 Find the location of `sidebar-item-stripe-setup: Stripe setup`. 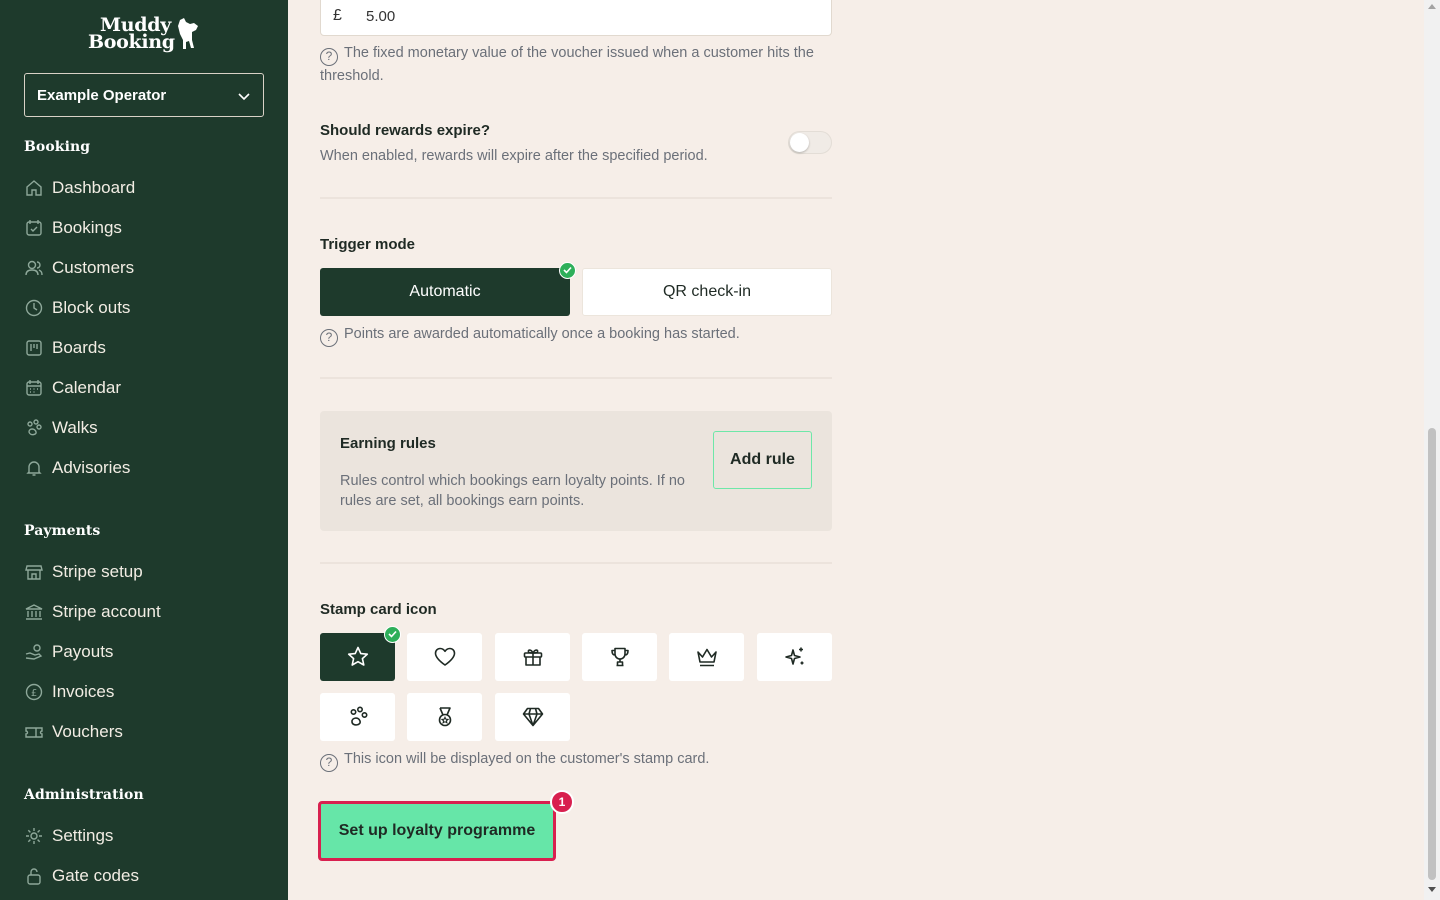

sidebar-item-stripe-setup: Stripe setup is located at coordinates (83, 572).